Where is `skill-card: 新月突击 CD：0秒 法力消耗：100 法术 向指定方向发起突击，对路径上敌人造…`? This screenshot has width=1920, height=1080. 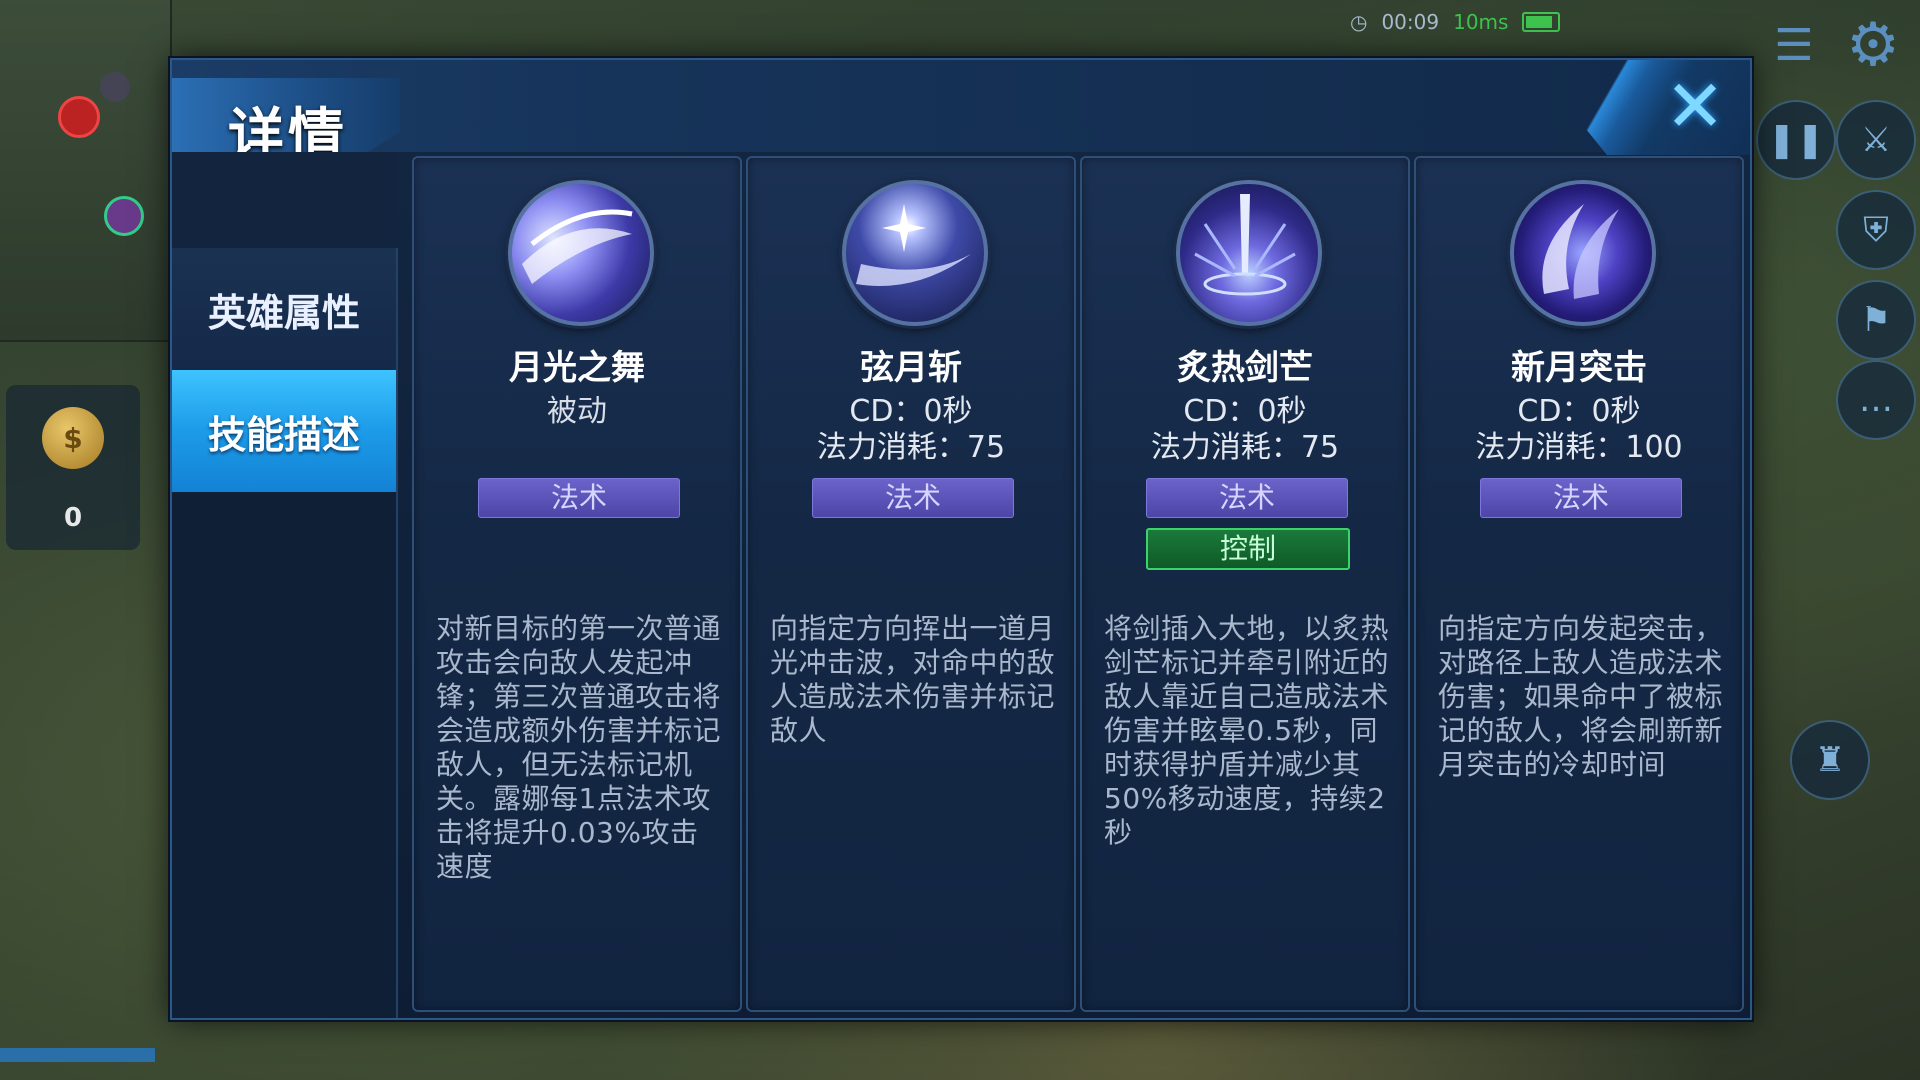
skill-card: 新月突击 CD：0秒 法力消耗：100 法术 向指定方向发起突击，对路径上敌人造… is located at coordinates (1579, 584).